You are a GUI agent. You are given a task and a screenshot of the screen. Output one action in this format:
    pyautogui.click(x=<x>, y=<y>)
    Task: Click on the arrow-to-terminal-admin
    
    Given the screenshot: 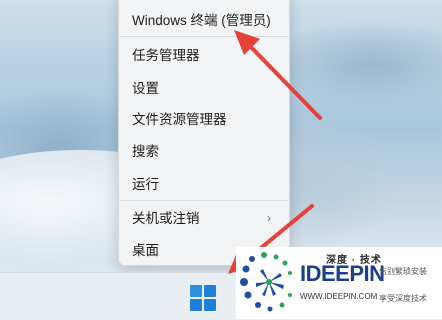 What is the action you would take?
    pyautogui.click(x=278, y=75)
    